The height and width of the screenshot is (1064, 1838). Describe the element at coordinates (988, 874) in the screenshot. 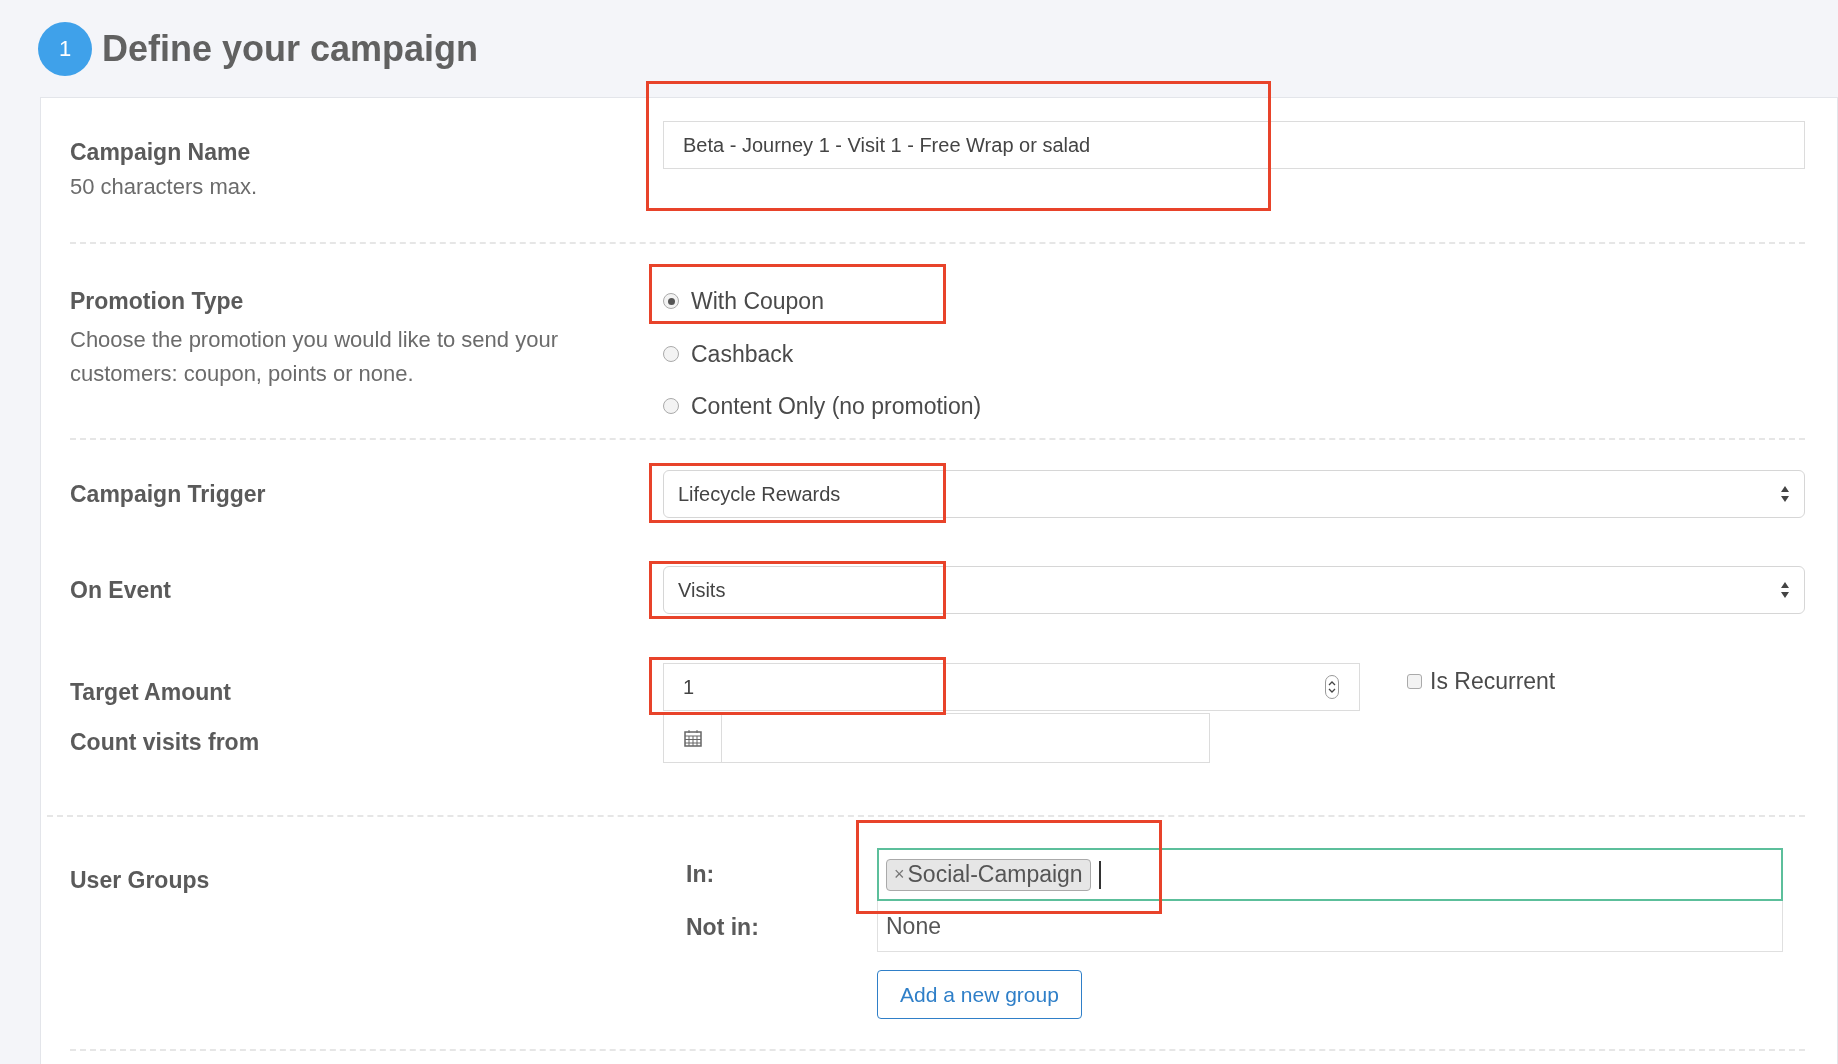

I see `group-tag: ×Social-Campaign` at that location.